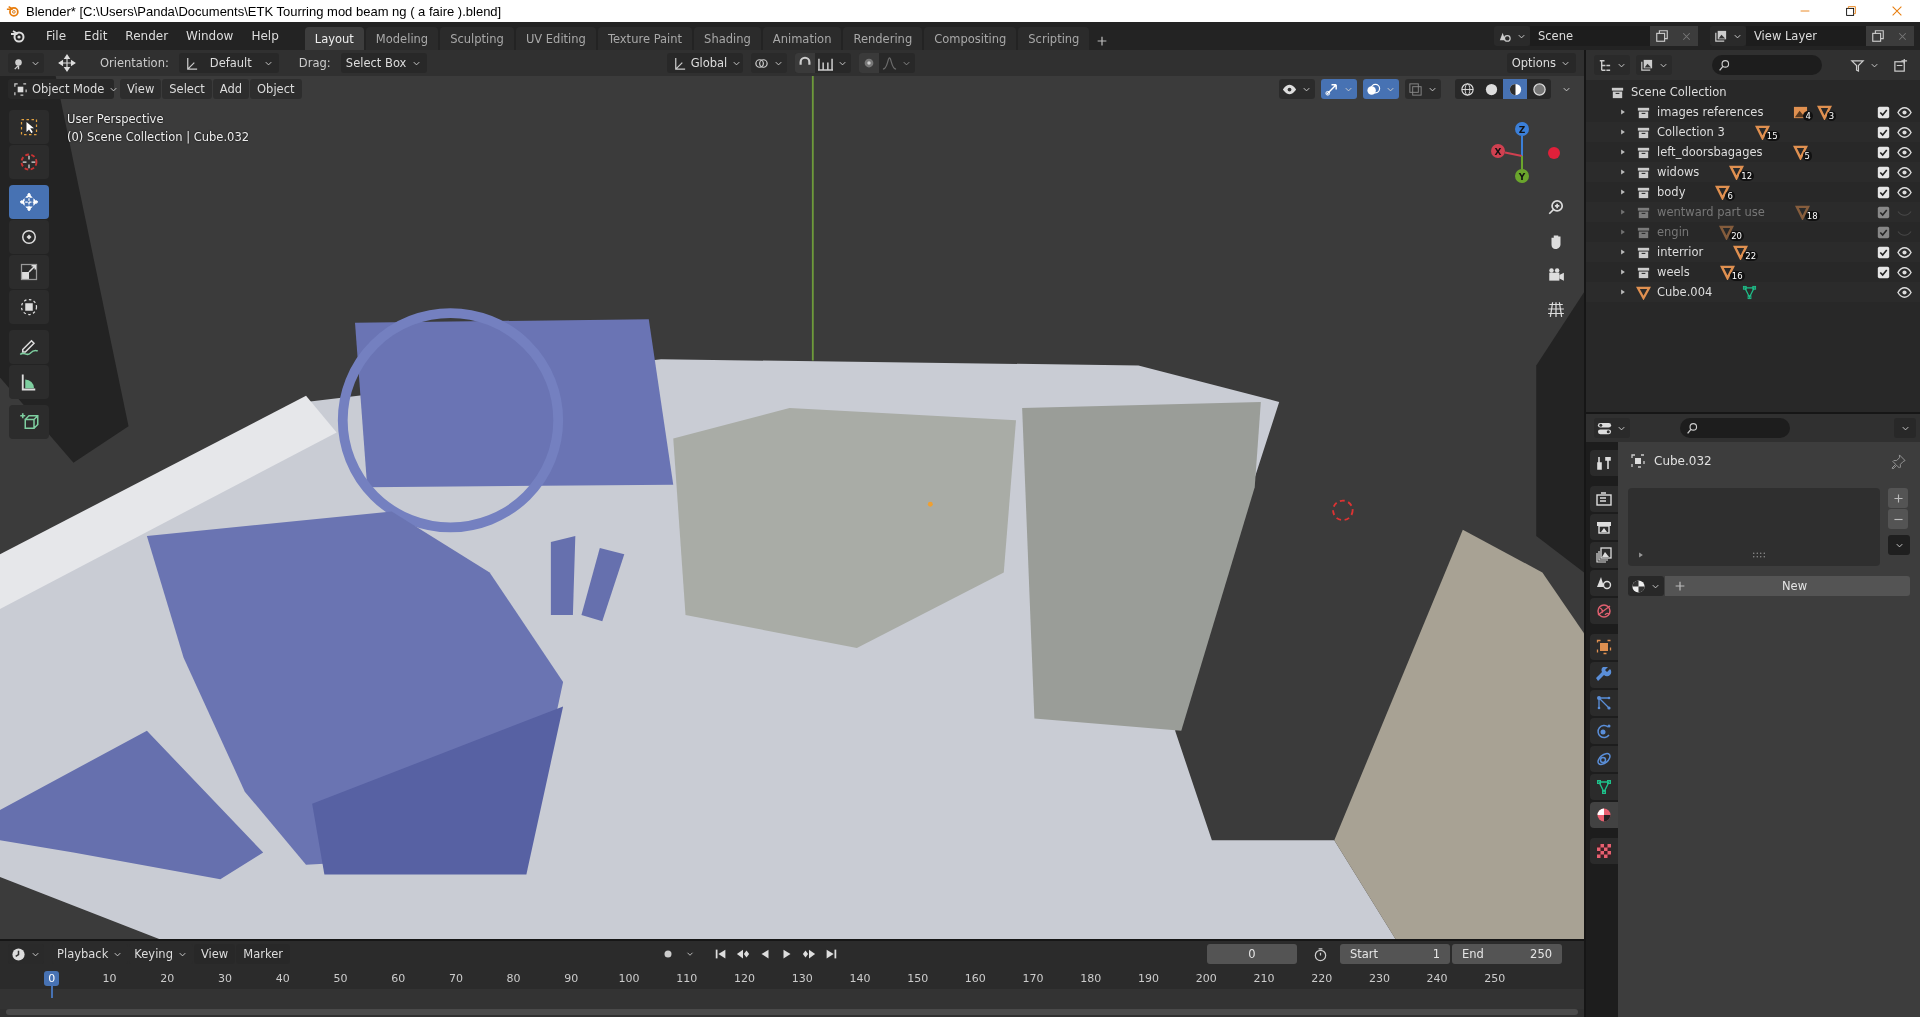 The image size is (1920, 1017). I want to click on drag-label: Drag:, so click(314, 63).